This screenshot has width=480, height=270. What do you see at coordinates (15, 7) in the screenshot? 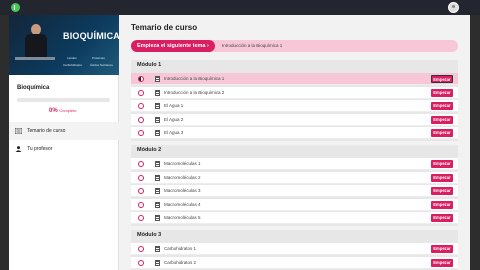
I see `app-logo-icon` at bounding box center [15, 7].